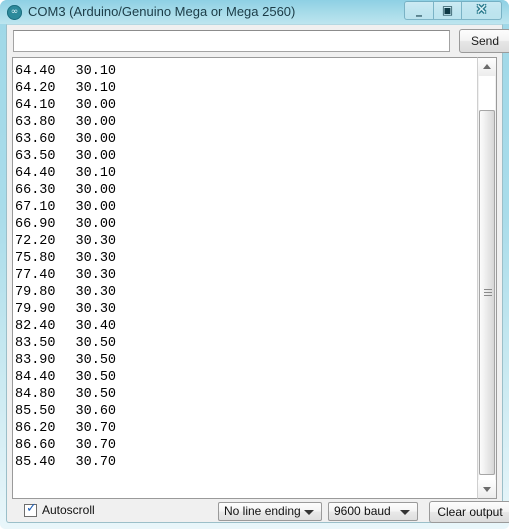 The height and width of the screenshot is (529, 509). What do you see at coordinates (35, 190) in the screenshot?
I see `console-value-1: 66.30` at bounding box center [35, 190].